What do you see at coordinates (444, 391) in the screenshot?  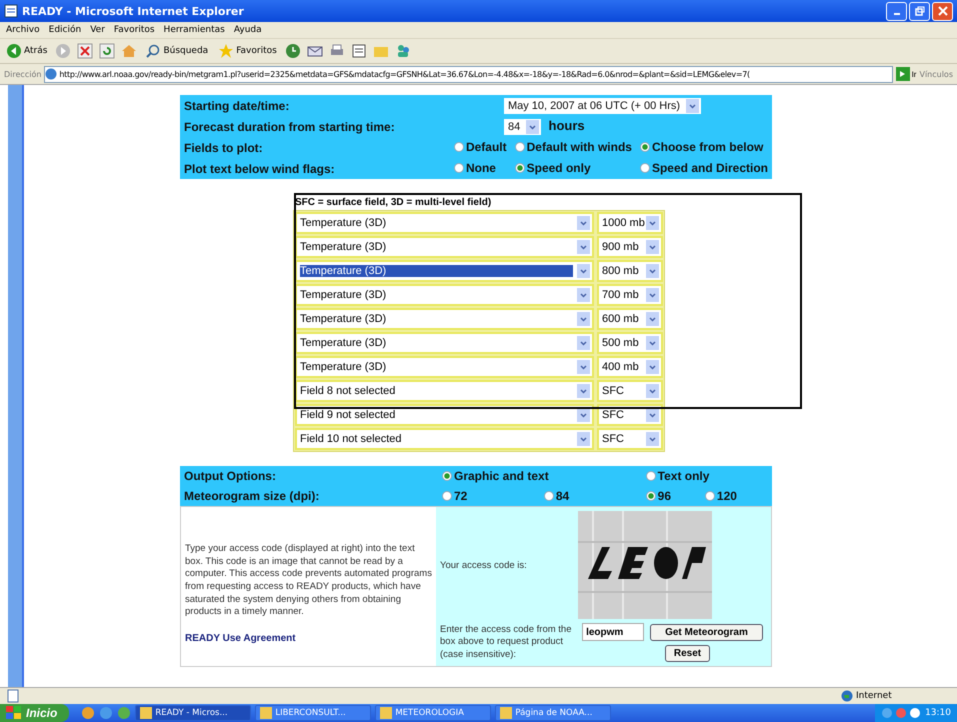 I see `field-dropdown: Field 8 not selected` at bounding box center [444, 391].